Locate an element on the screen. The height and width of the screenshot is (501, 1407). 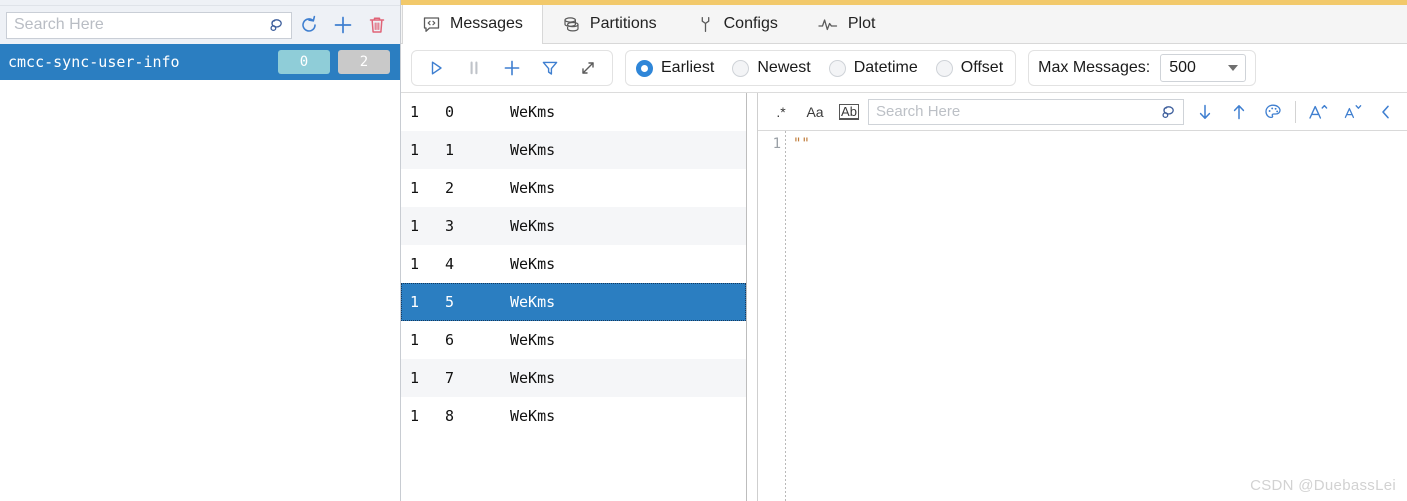
tab-partitions-label: Partitions is located at coordinates (623, 23).